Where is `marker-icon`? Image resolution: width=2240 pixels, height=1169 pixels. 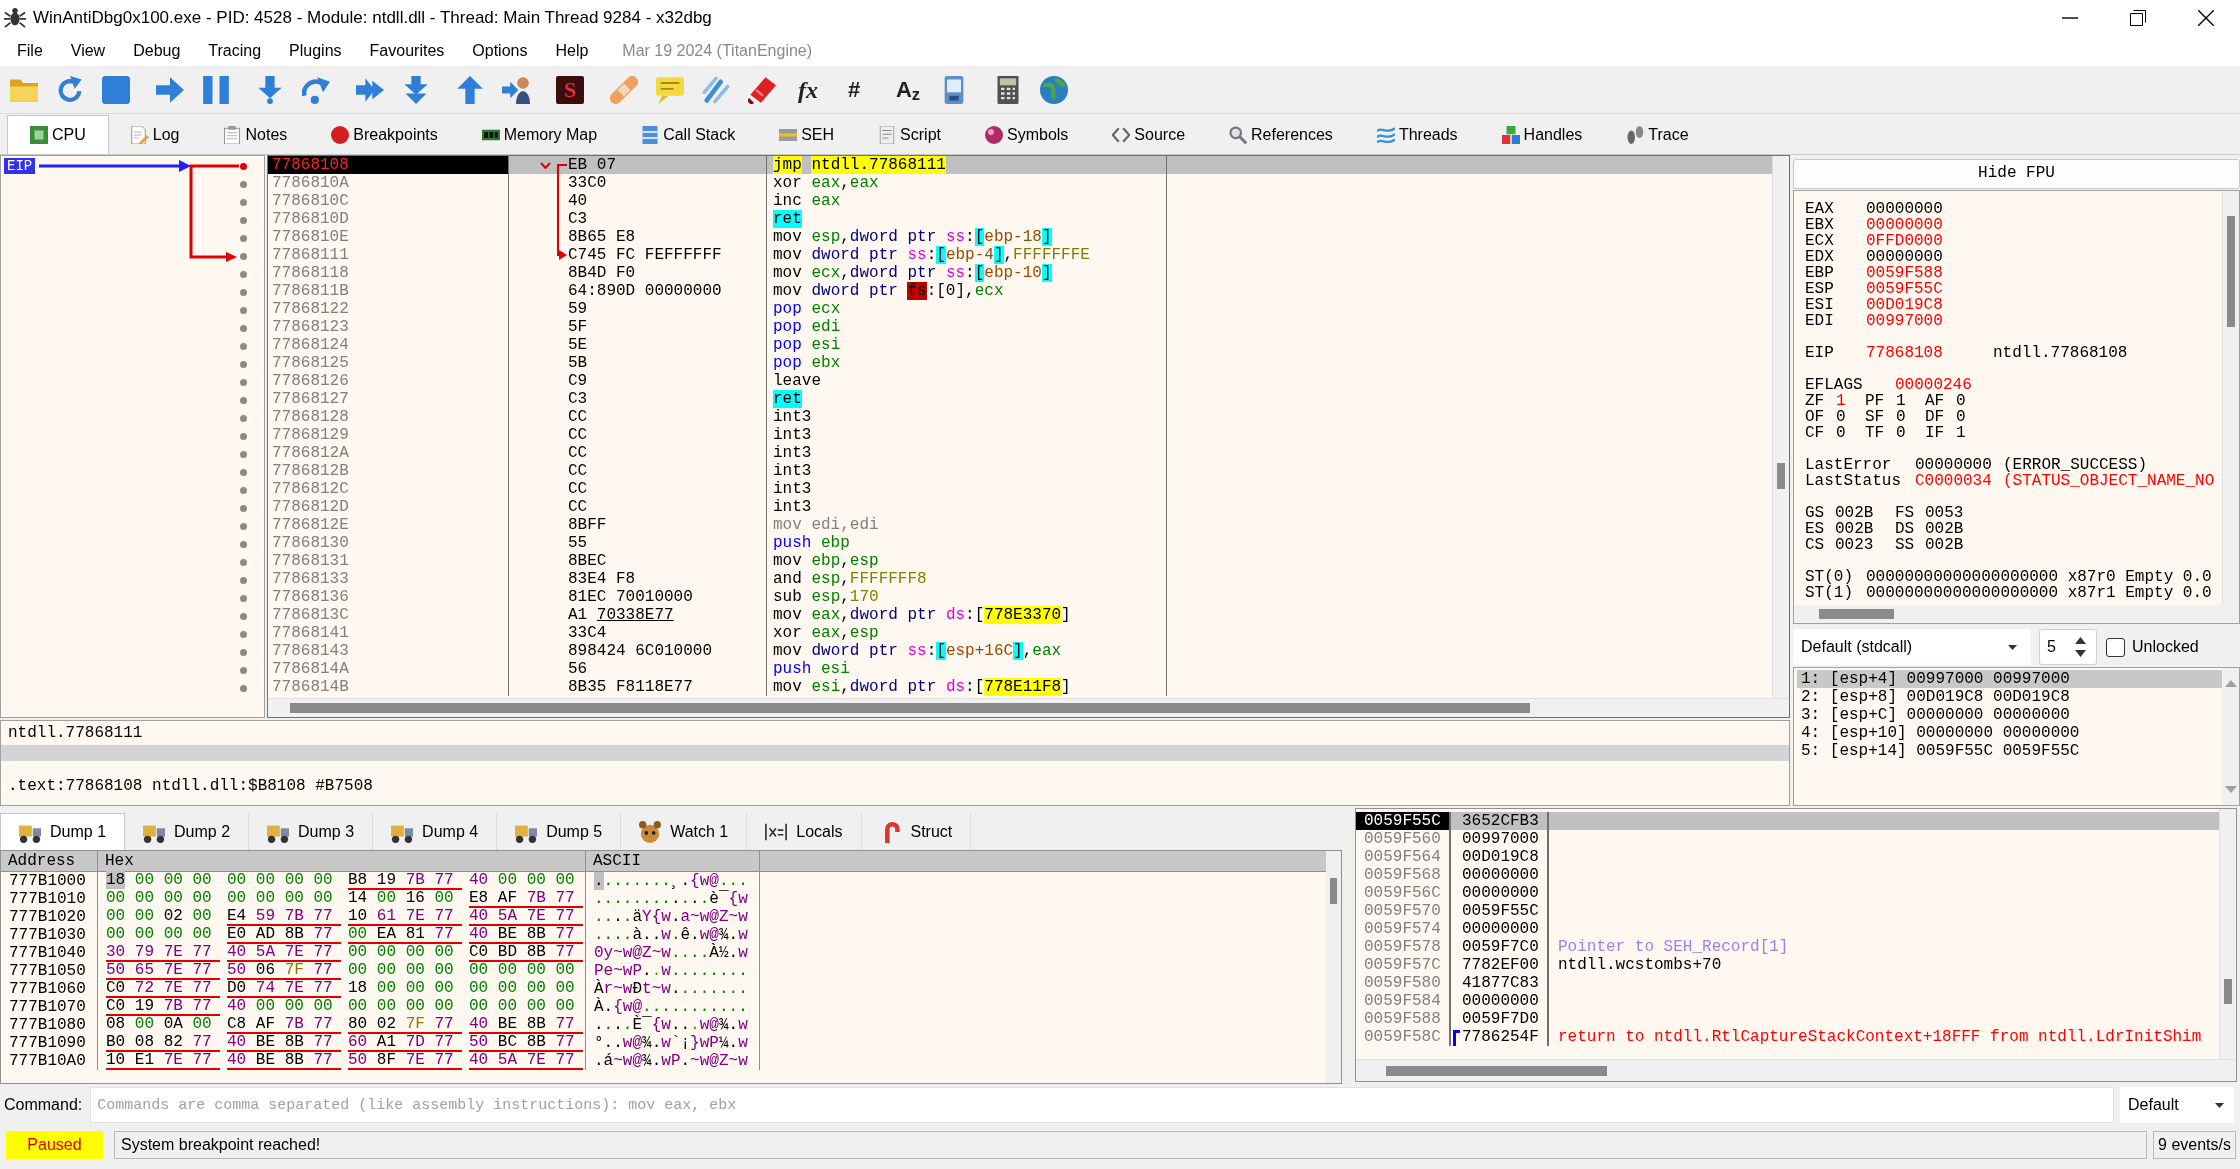
marker-icon is located at coordinates (762, 89).